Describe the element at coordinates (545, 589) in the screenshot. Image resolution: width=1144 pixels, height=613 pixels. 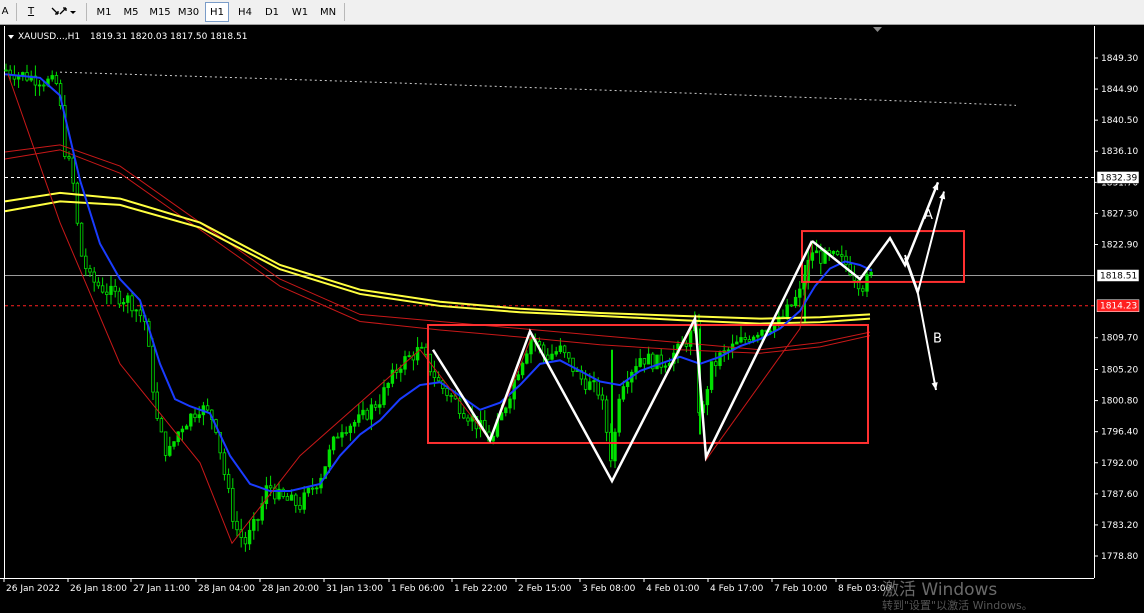
I see `time-label: 2 Feb 15:00` at that location.